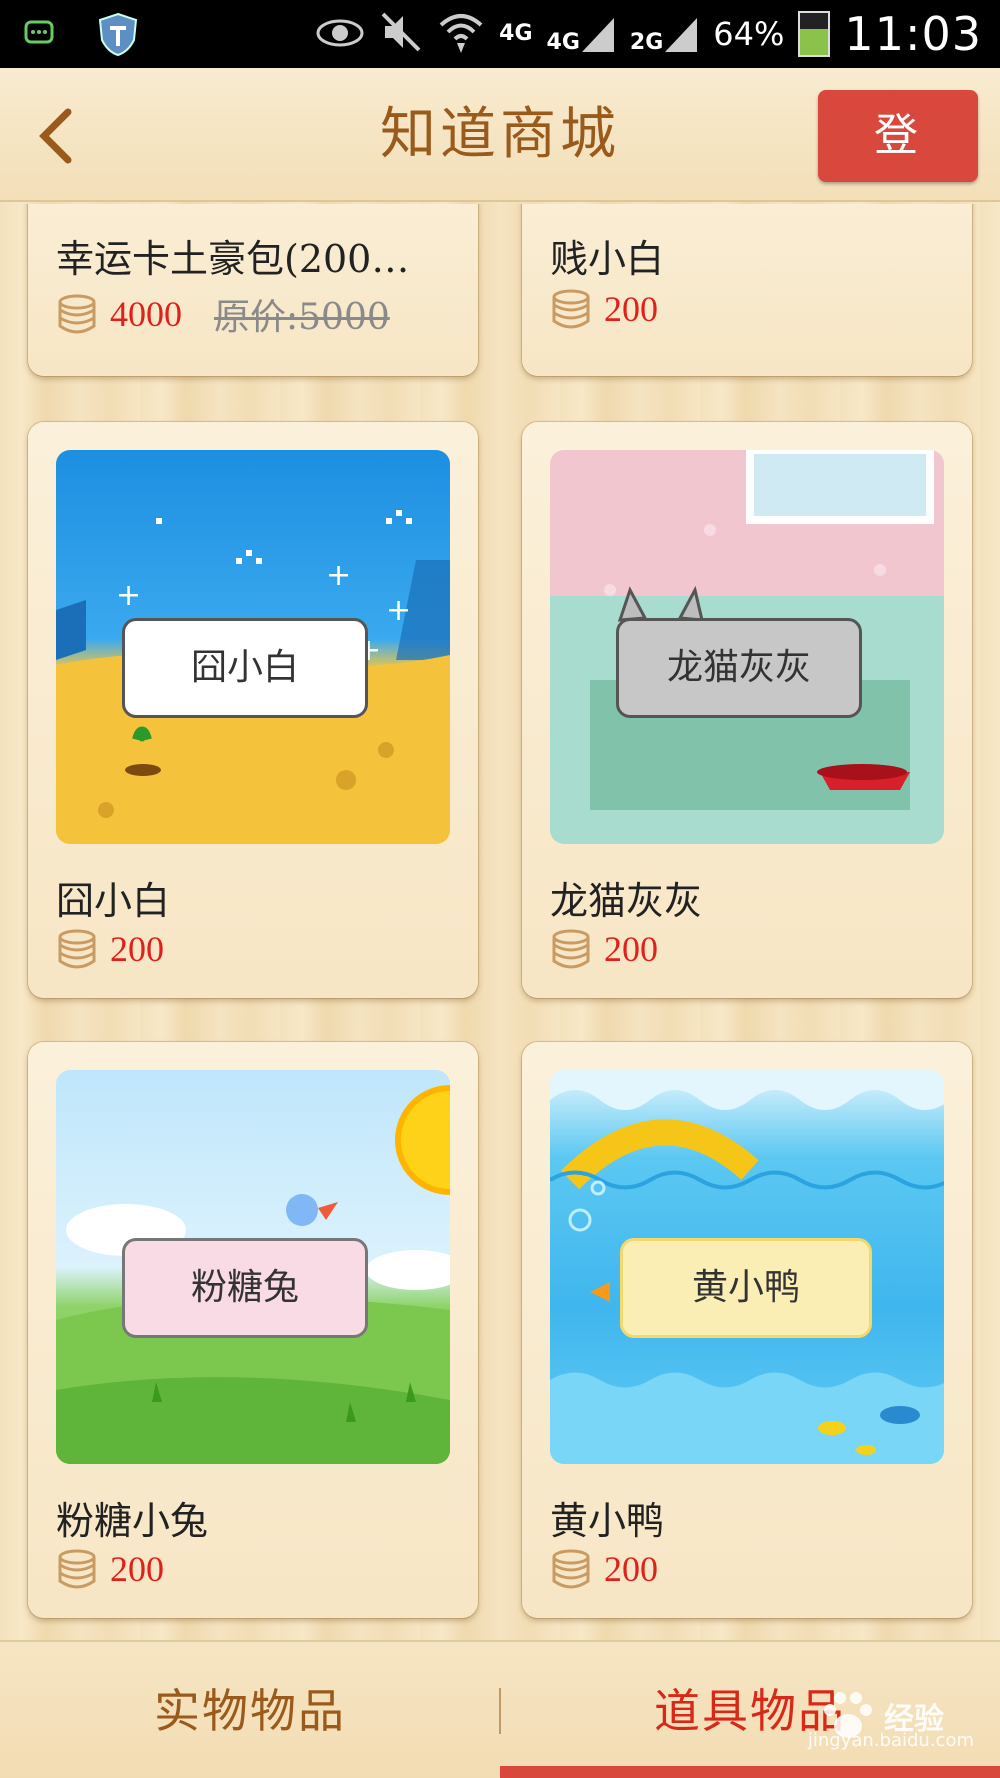 The height and width of the screenshot is (1778, 1000). What do you see at coordinates (401, 34) in the screenshot?
I see `mute-icon` at bounding box center [401, 34].